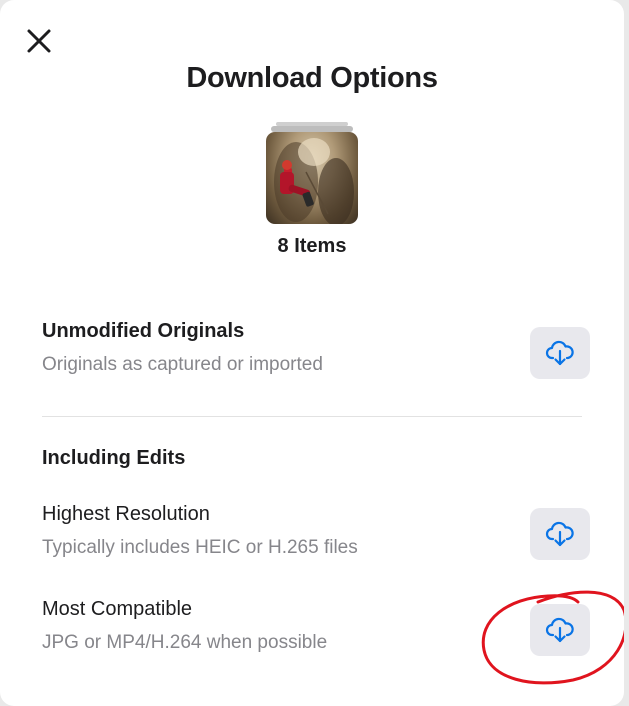 The image size is (629, 706). I want to click on highest-resolution-title: Highest Resolution, so click(126, 514).